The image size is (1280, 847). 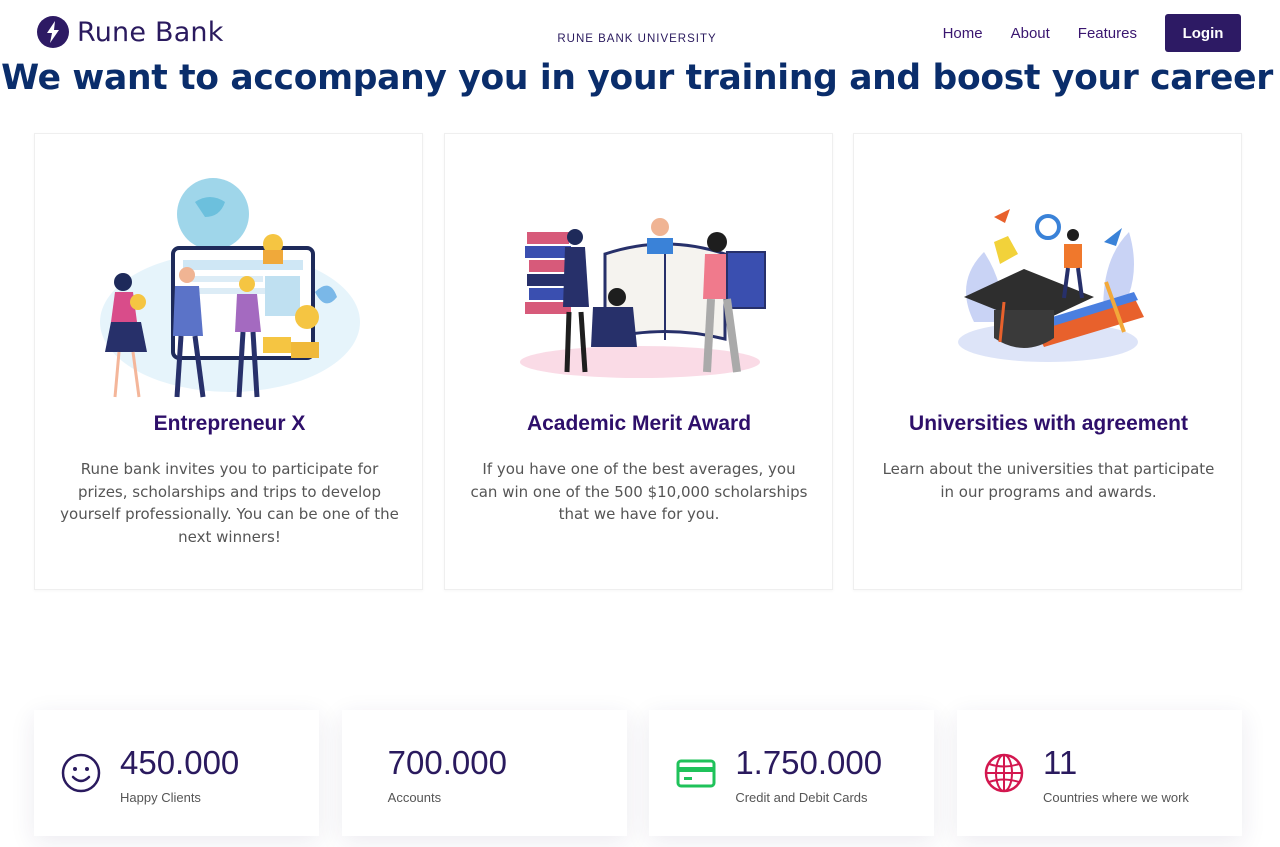 I want to click on stat-cards: 1.750.000 Credit and Debit Cards, so click(x=792, y=773).